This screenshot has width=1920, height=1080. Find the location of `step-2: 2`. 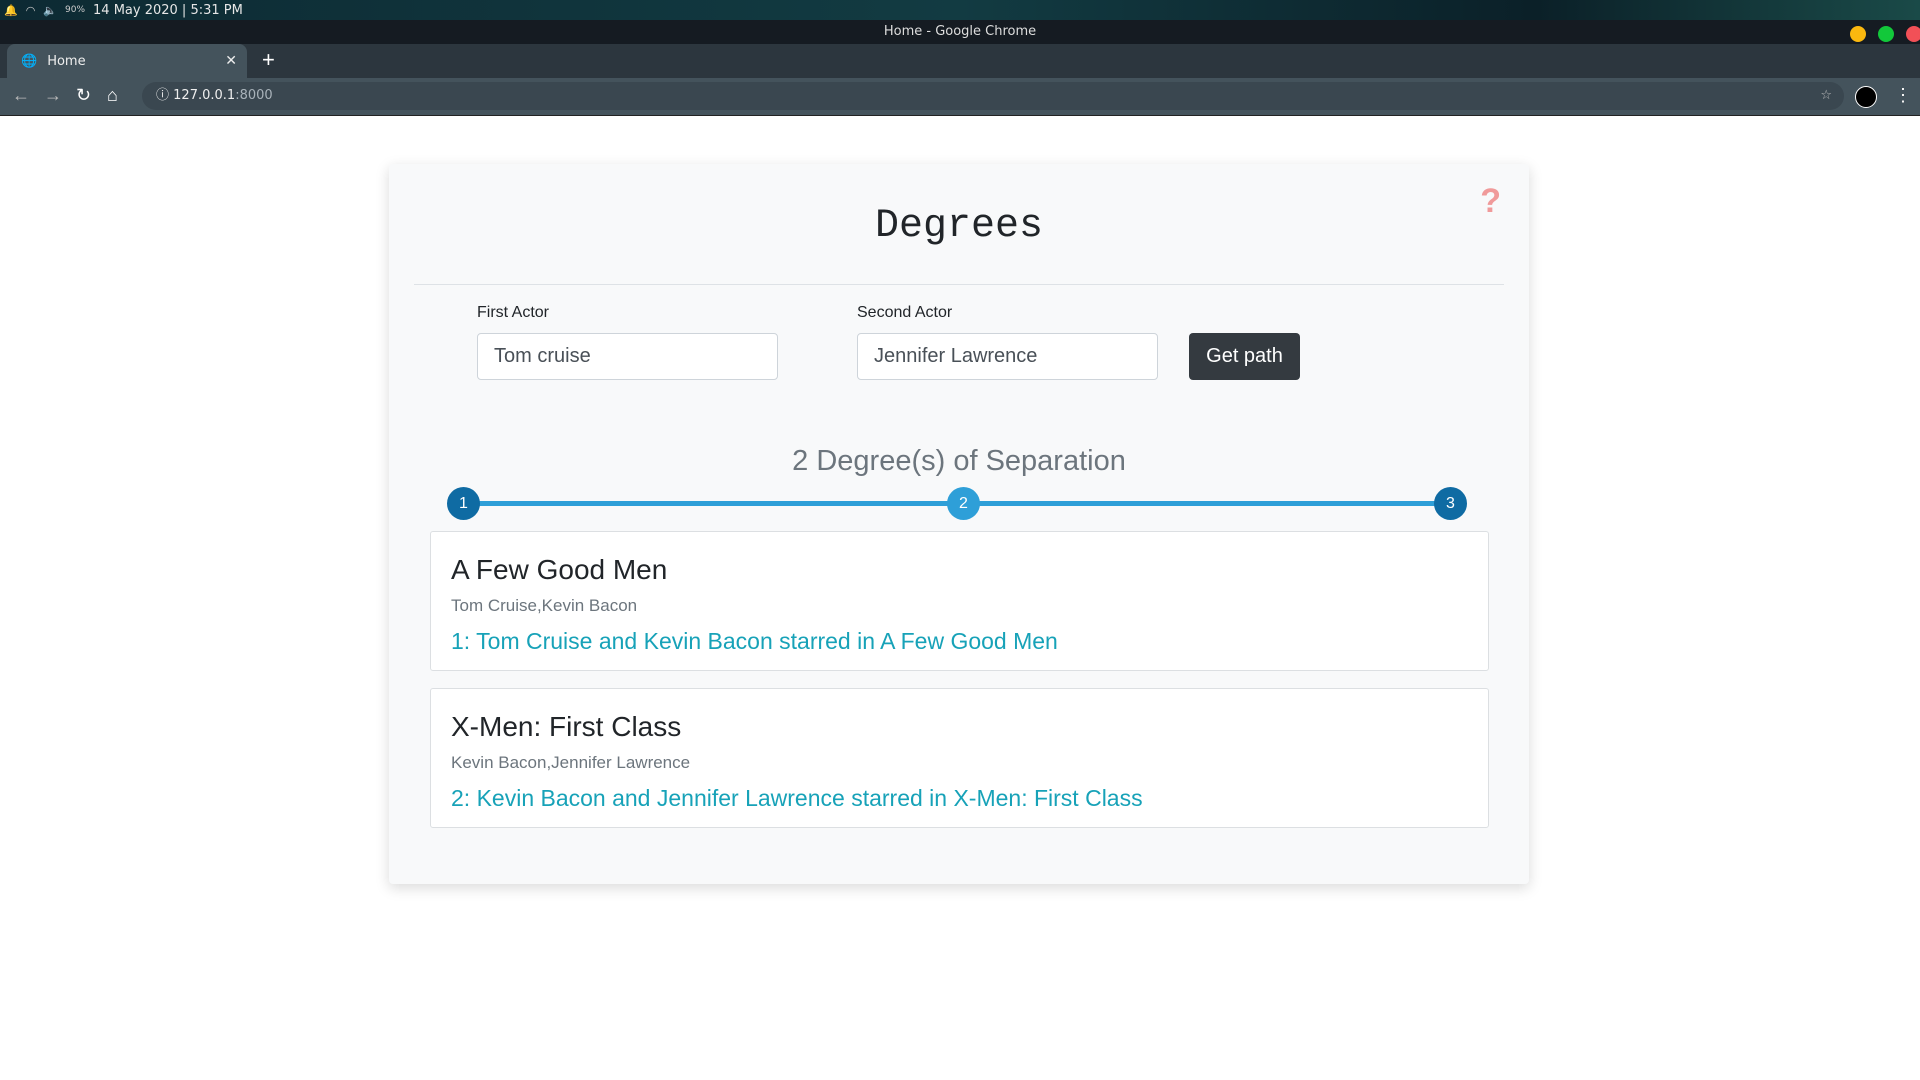

step-2: 2 is located at coordinates (963, 503).